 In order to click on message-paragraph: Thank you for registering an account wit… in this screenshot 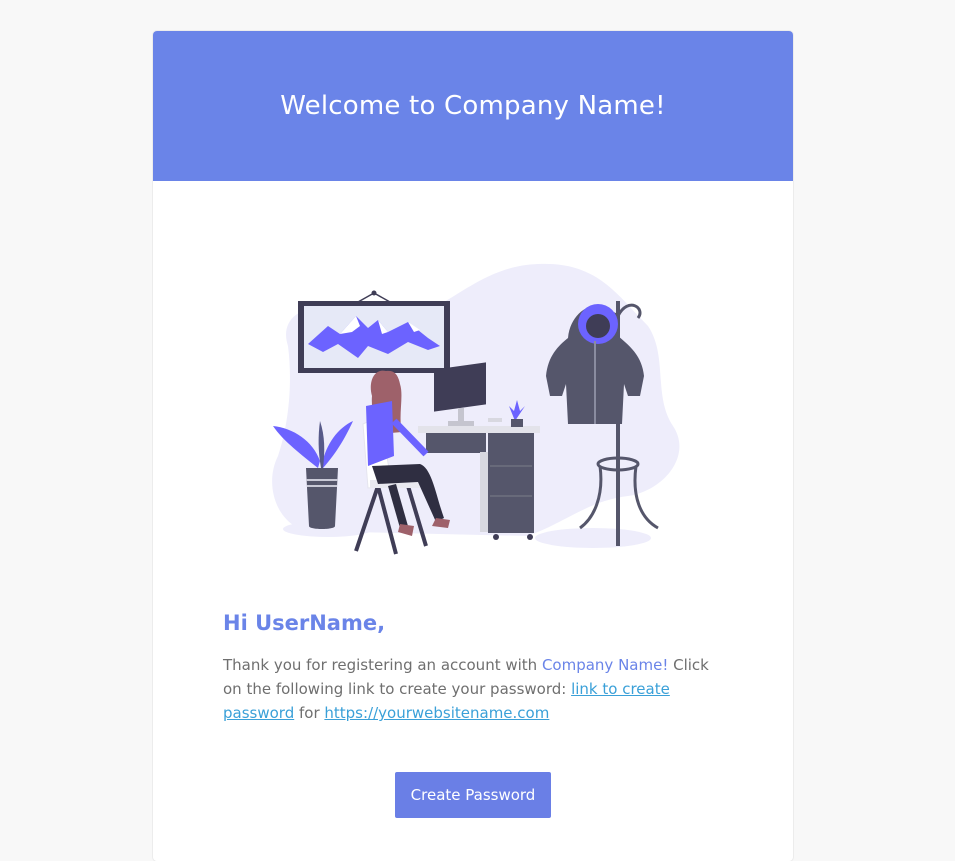, I will do `click(473, 689)`.